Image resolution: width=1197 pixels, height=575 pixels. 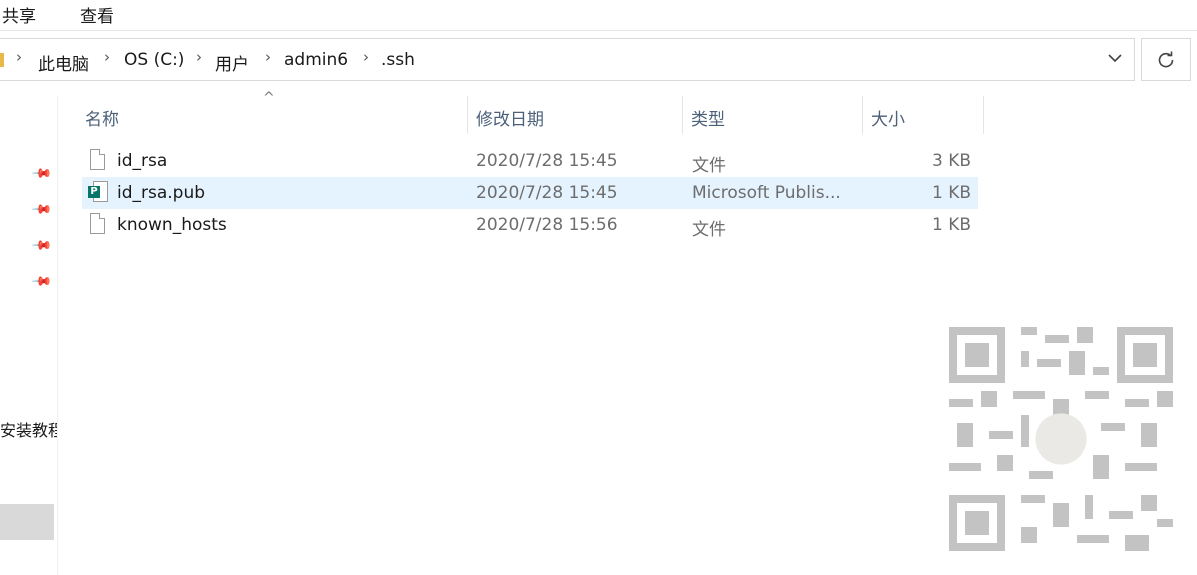 What do you see at coordinates (398, 60) in the screenshot?
I see `breadcrumb-ssh: .ssh` at bounding box center [398, 60].